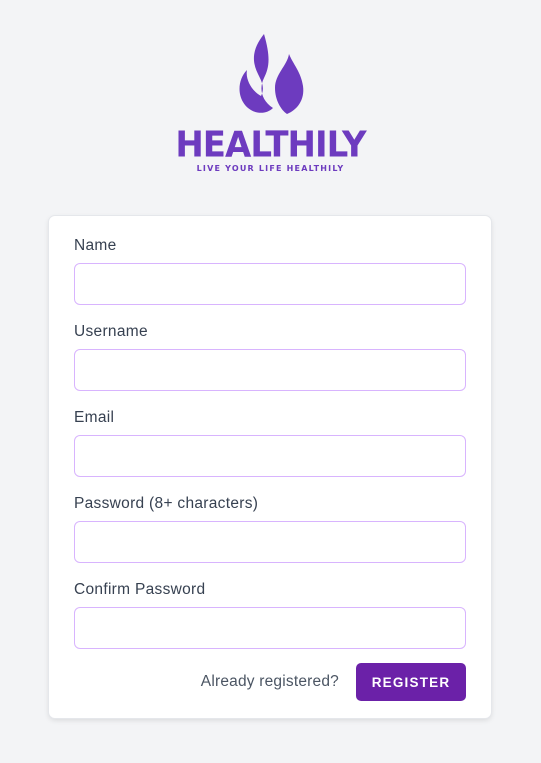  I want to click on email-field-group: Email, so click(270, 442).